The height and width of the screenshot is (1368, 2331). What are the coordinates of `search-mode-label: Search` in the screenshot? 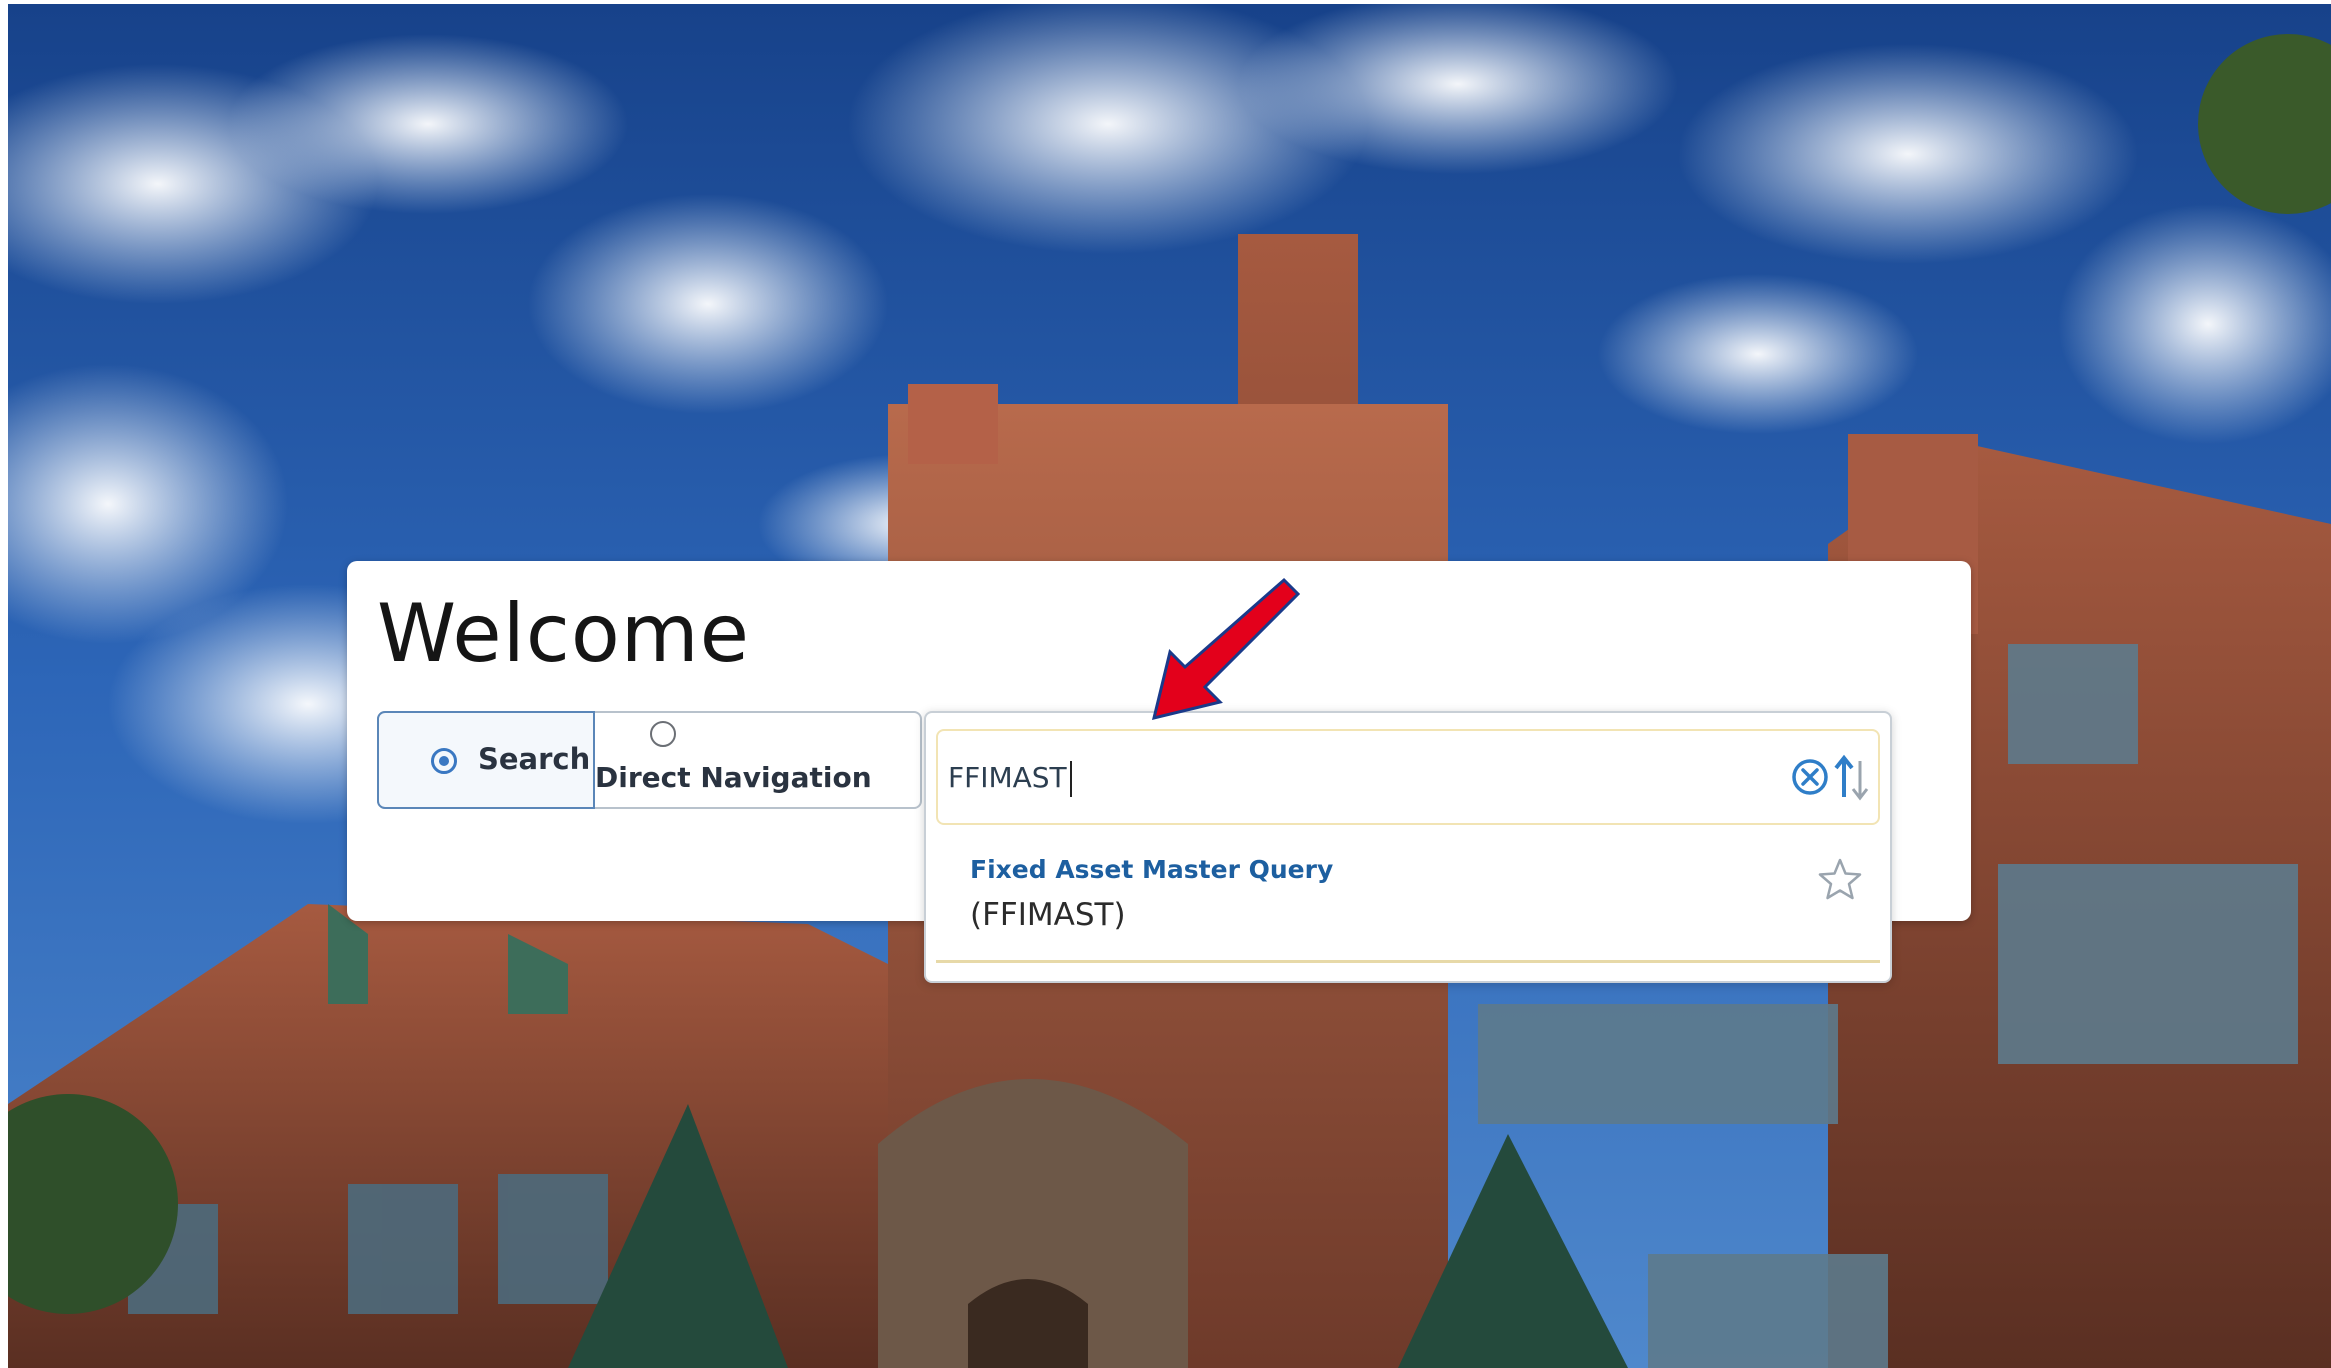 It's located at (534, 759).